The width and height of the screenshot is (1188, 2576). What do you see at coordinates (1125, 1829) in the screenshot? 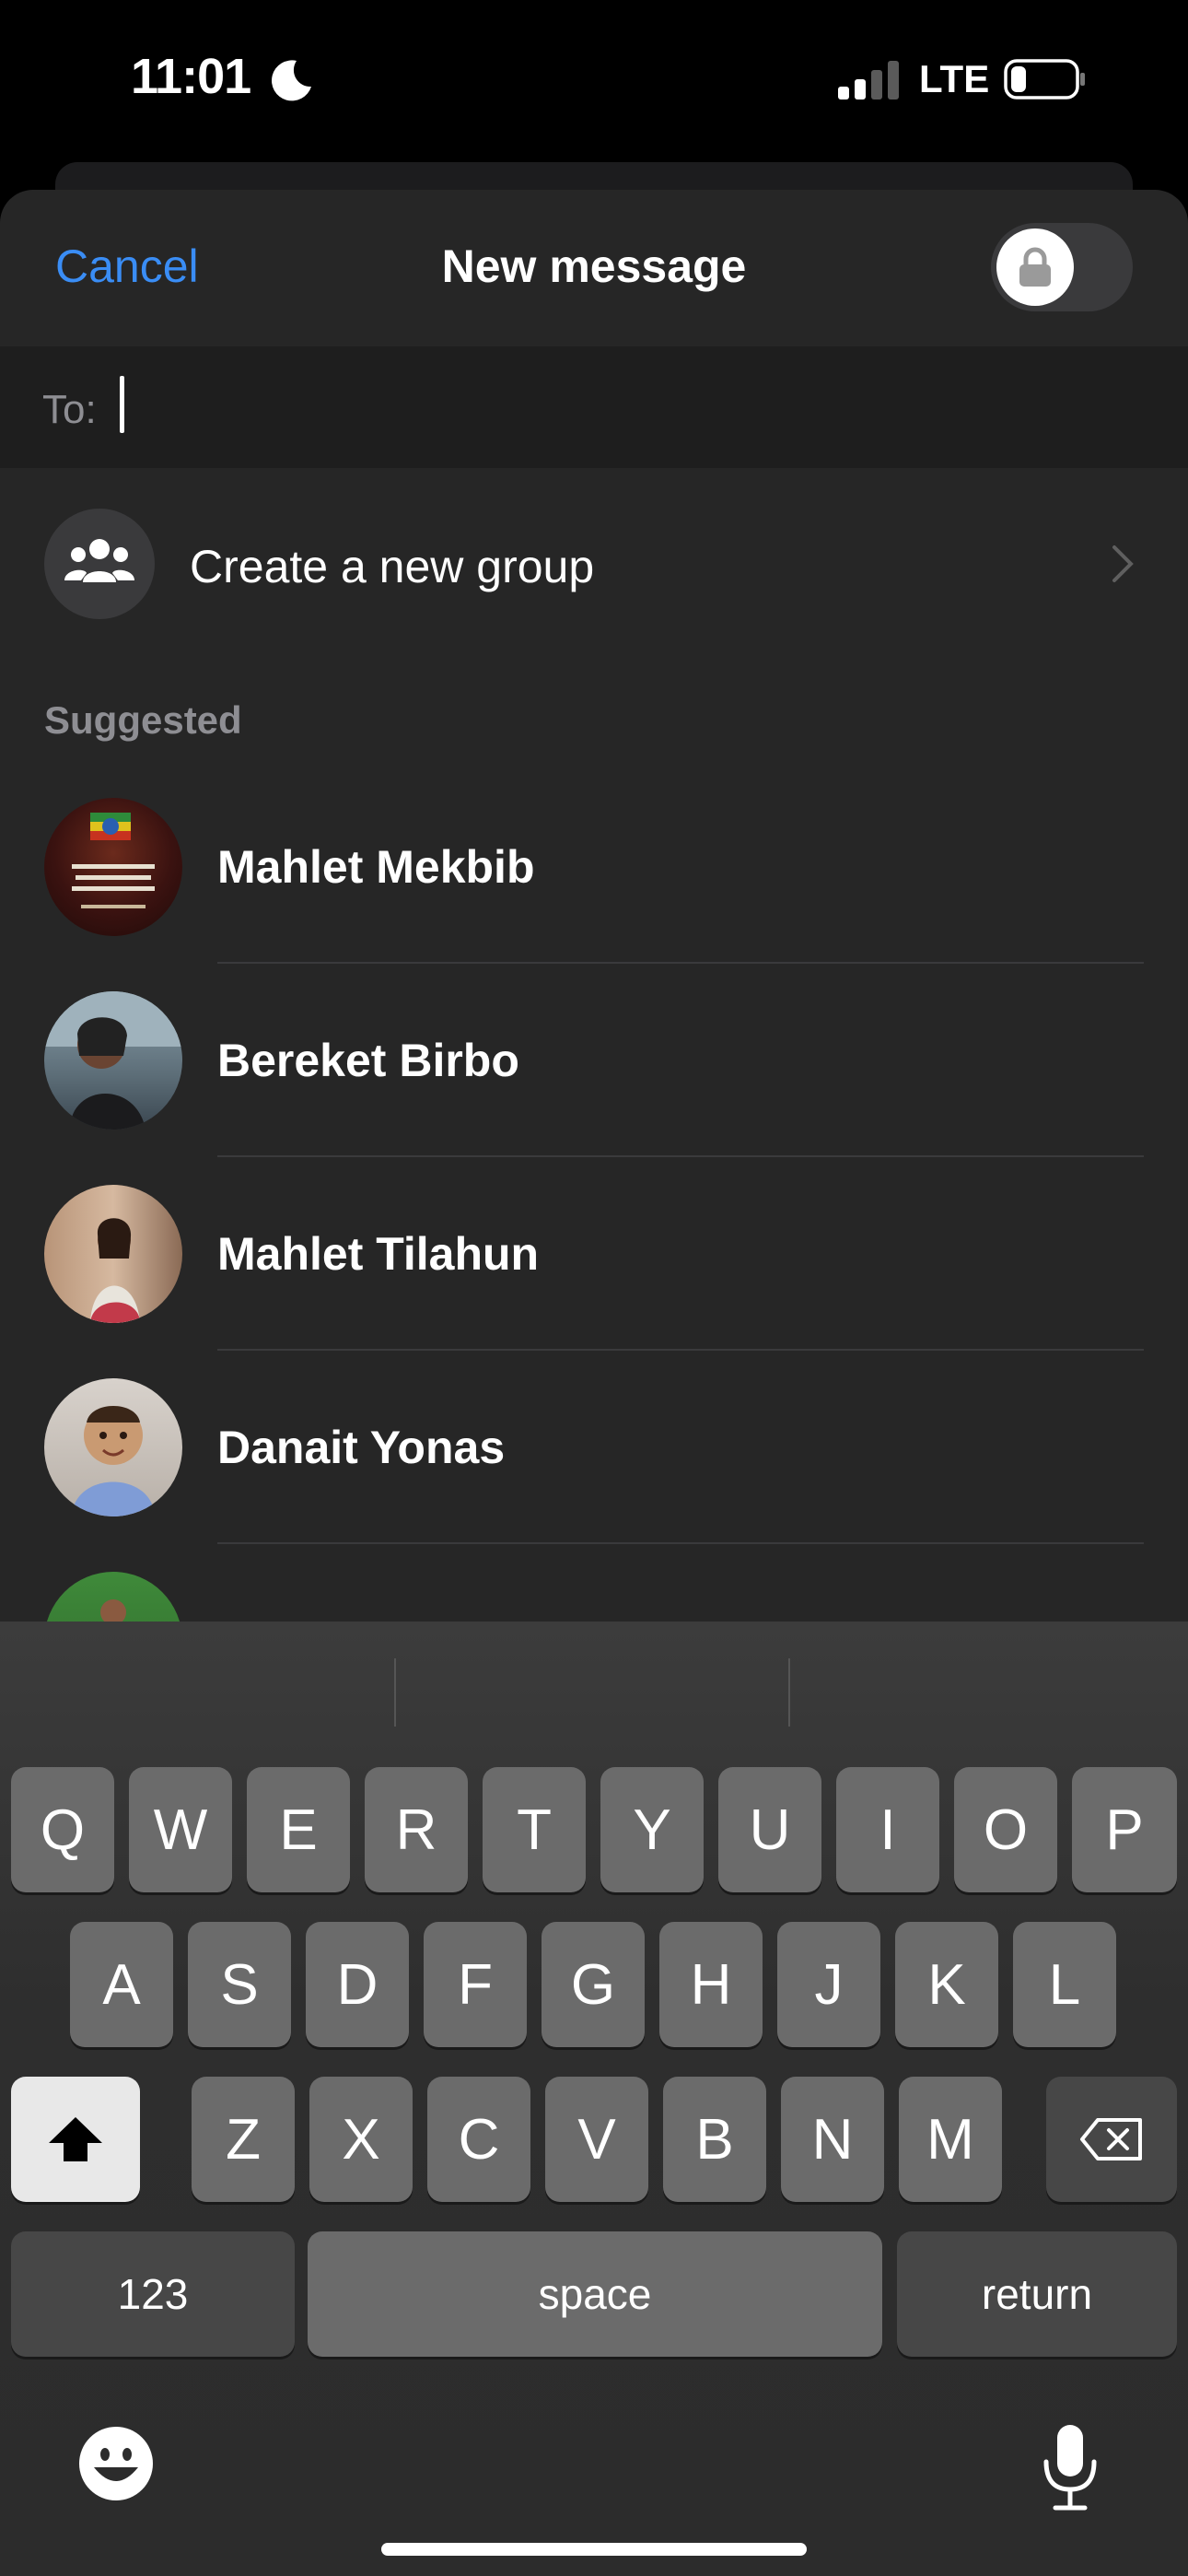
I see `key-p: P` at bounding box center [1125, 1829].